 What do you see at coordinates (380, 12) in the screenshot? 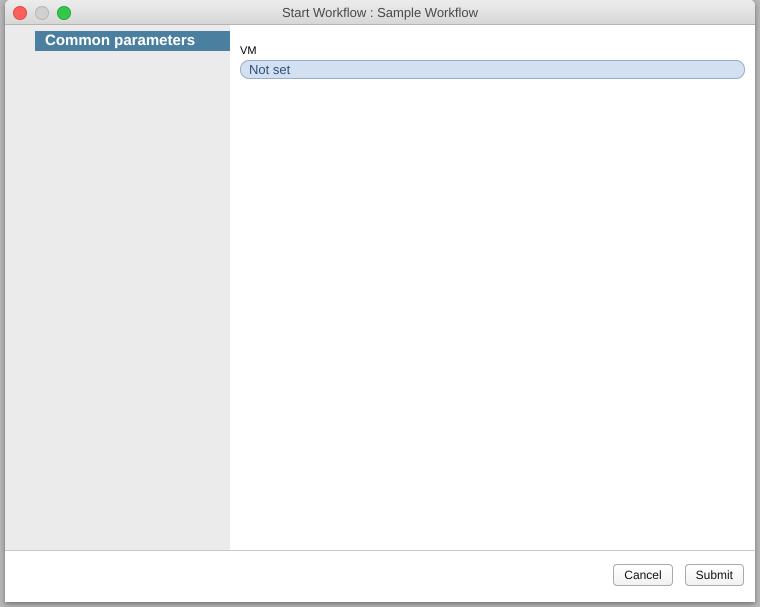
I see `window-title: Start Workflow : Sample Workflow` at bounding box center [380, 12].